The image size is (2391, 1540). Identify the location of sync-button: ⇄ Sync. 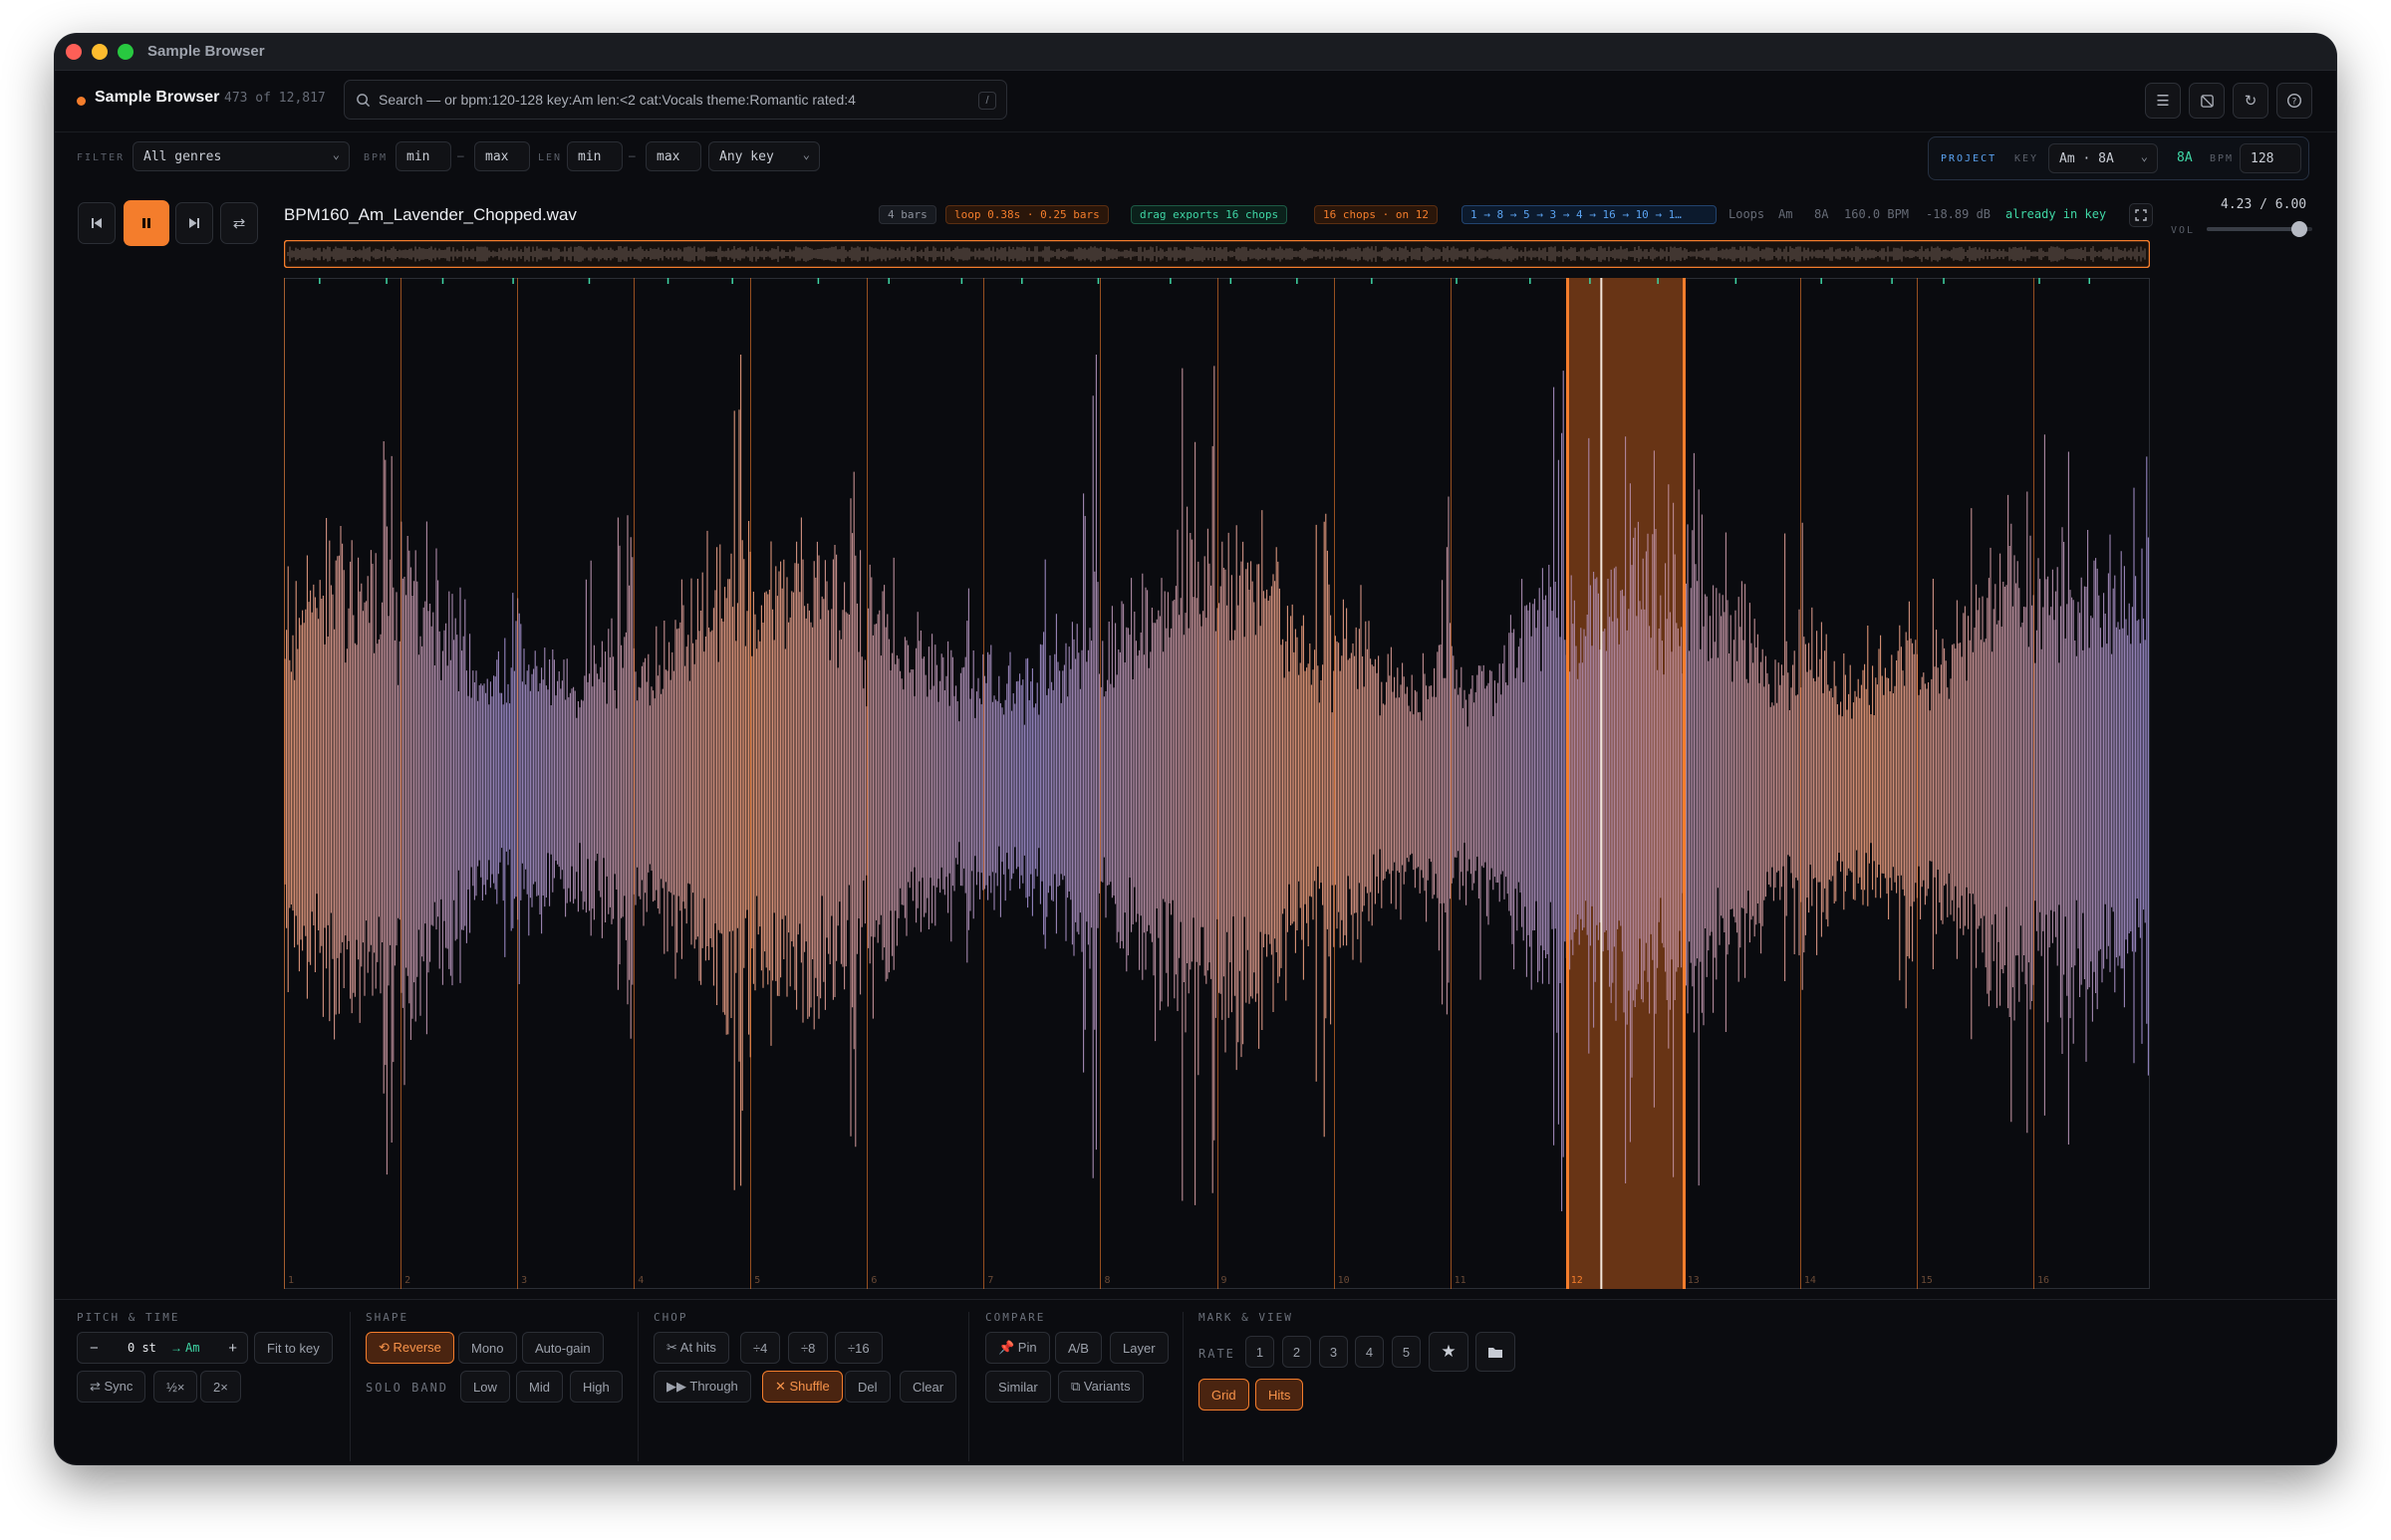
(111, 1387).